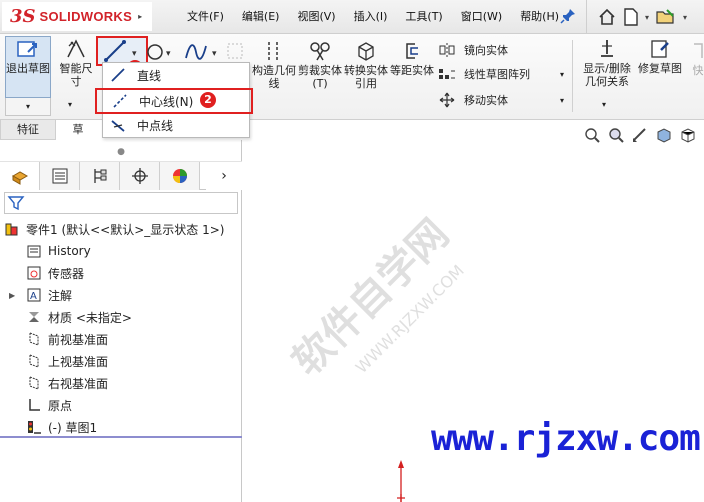 This screenshot has width=704, height=502. I want to click on material-label: 材质 <未指定>, so click(90, 317).